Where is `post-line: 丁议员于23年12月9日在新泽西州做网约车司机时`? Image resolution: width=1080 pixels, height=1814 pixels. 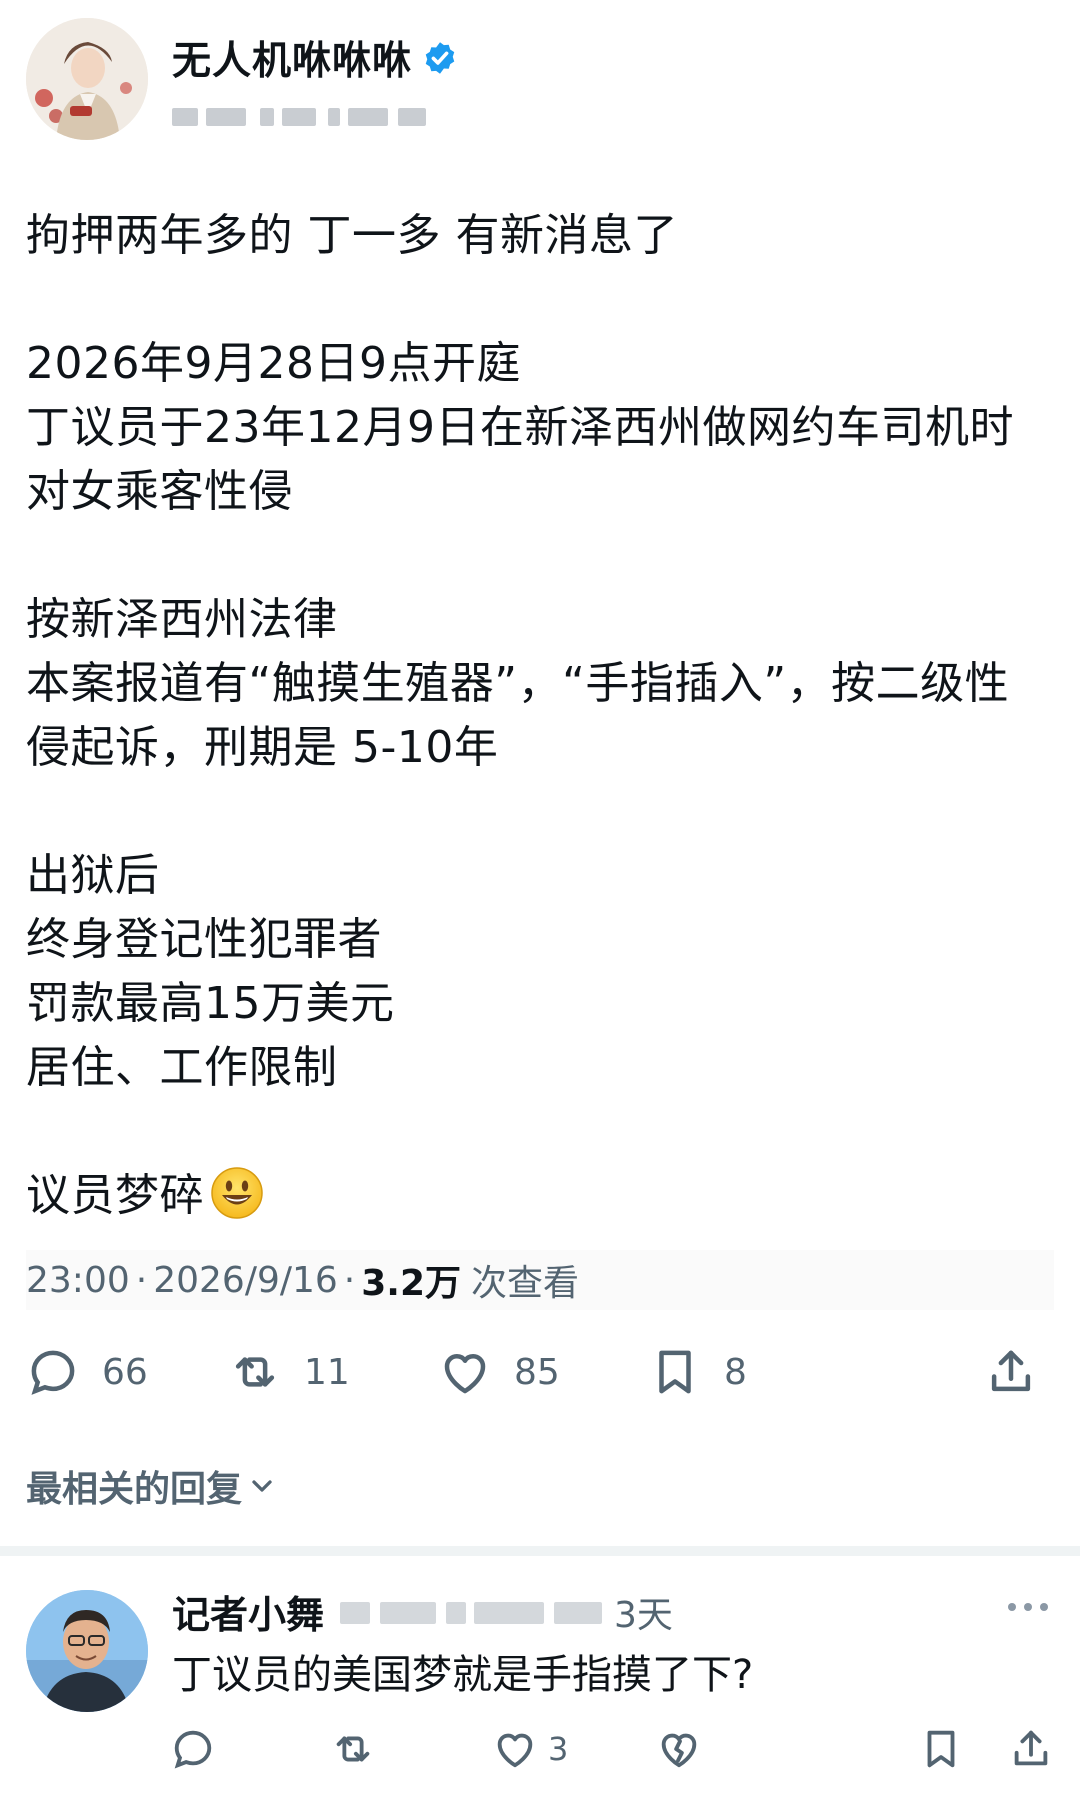
post-line: 丁议员于23年12月9日在新泽西州做网约车司机时 is located at coordinates (520, 427).